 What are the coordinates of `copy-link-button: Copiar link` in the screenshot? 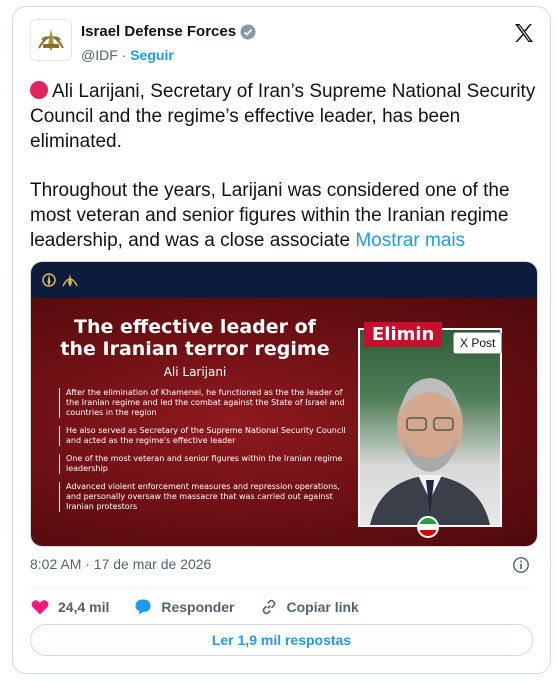 It's located at (309, 607).